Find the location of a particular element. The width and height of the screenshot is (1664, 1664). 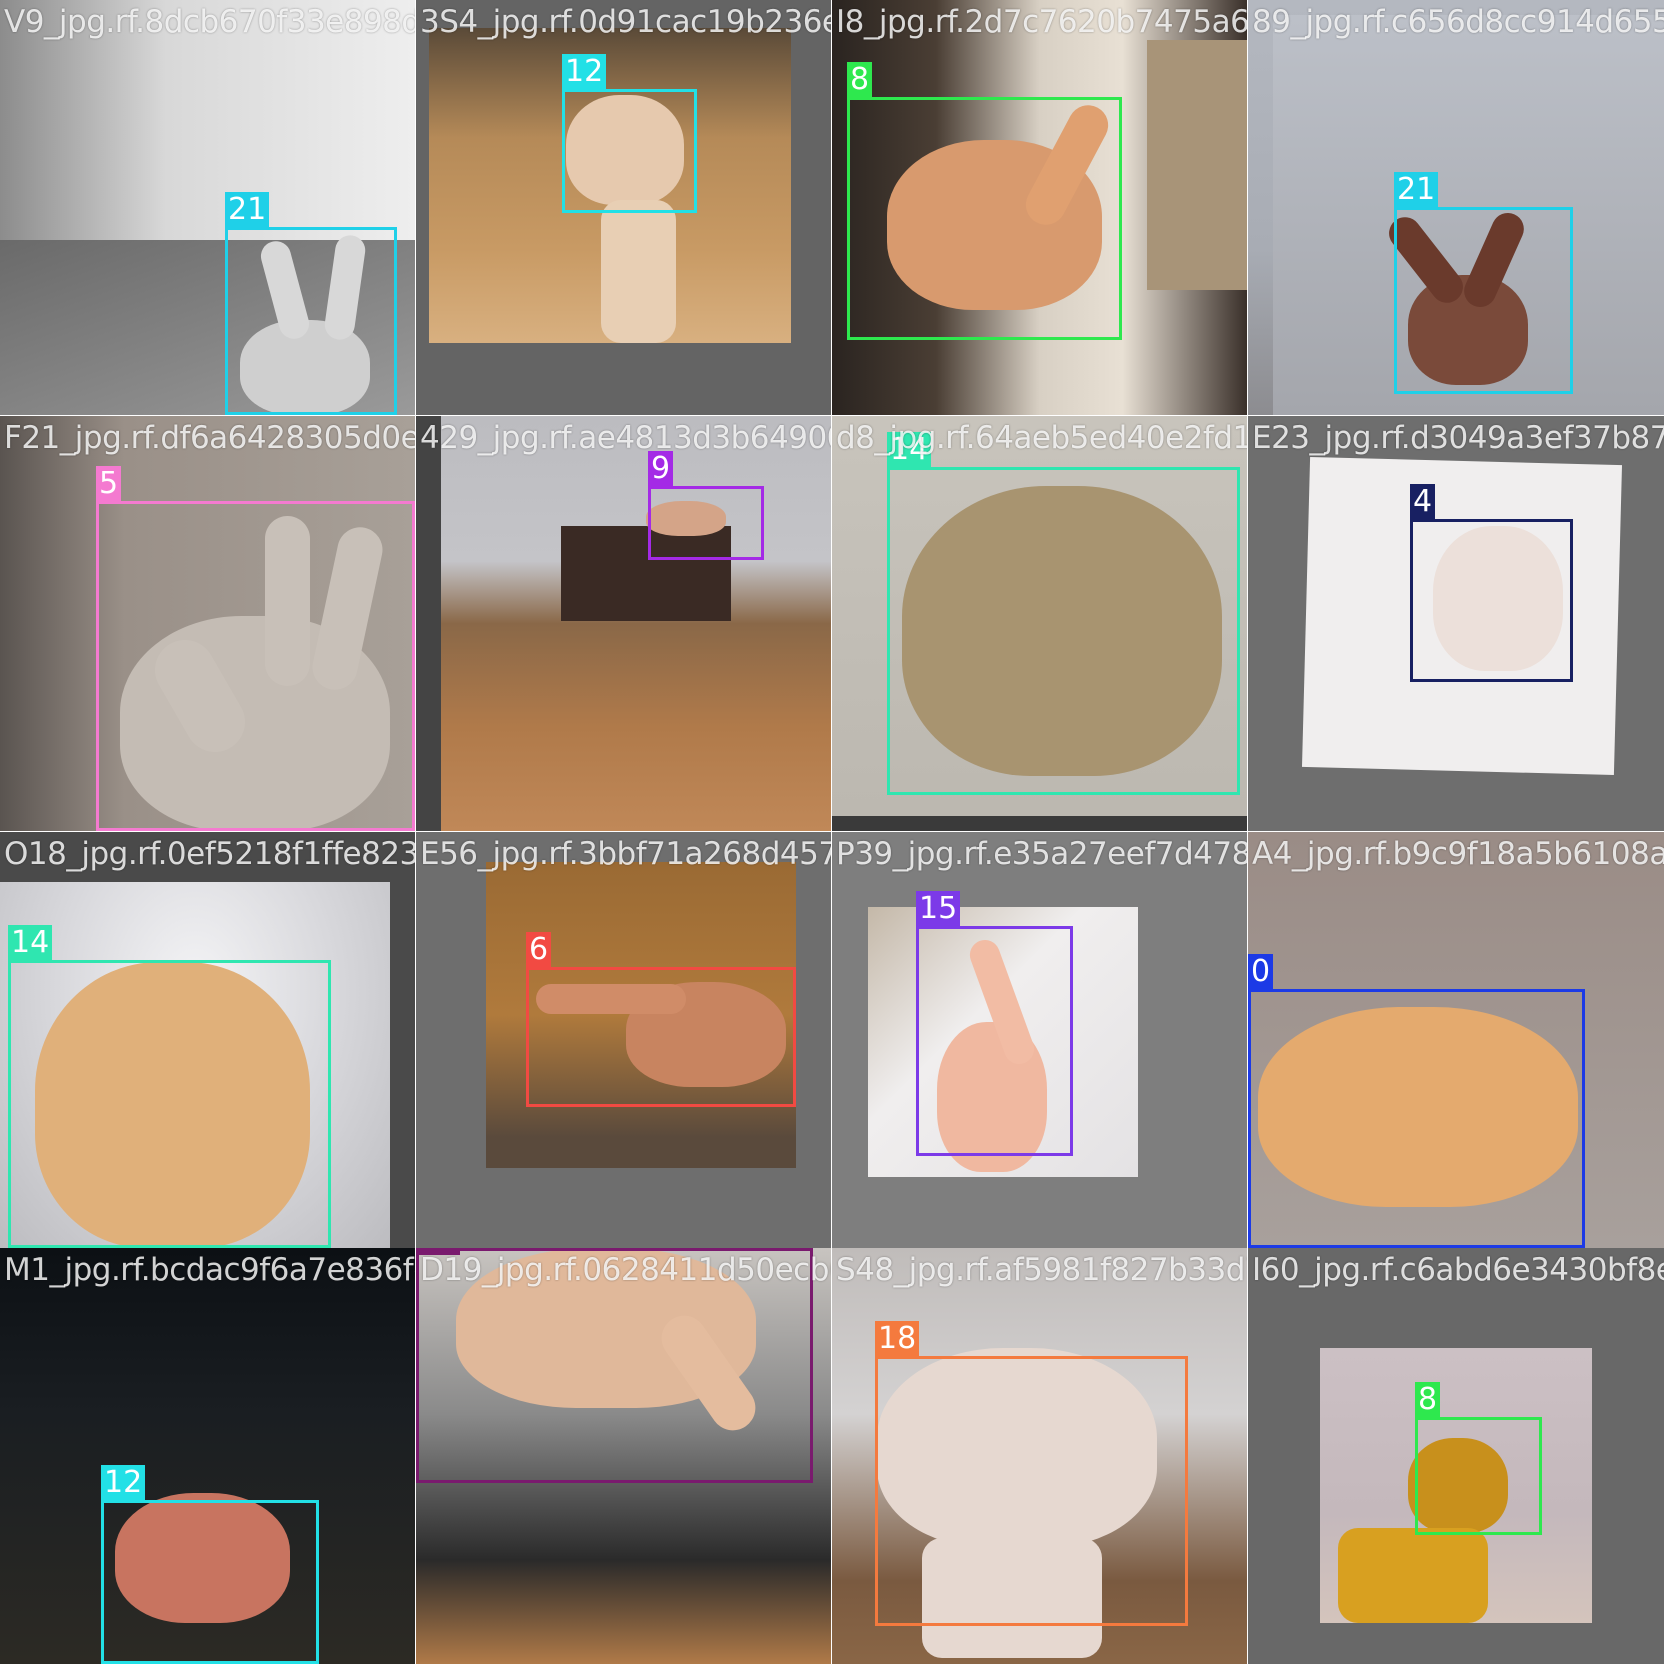

image-filename: E56_jpg.rf.3bbf71a268d457 is located at coordinates (625, 854).